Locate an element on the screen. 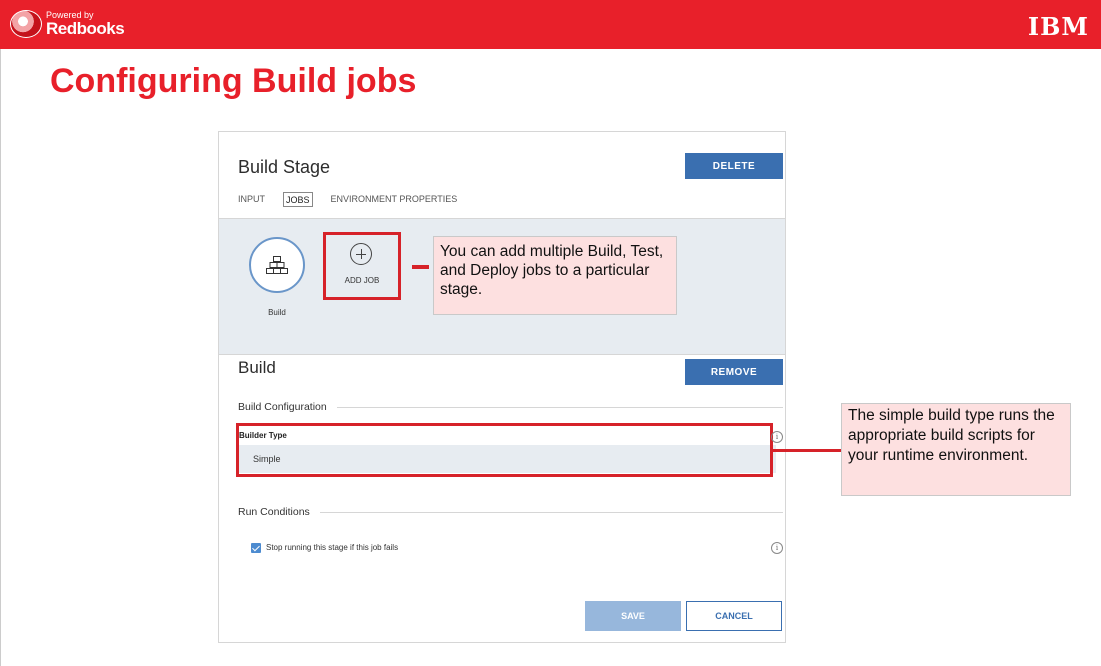 The width and height of the screenshot is (1101, 666). tab-jobs: JOBS is located at coordinates (298, 199).